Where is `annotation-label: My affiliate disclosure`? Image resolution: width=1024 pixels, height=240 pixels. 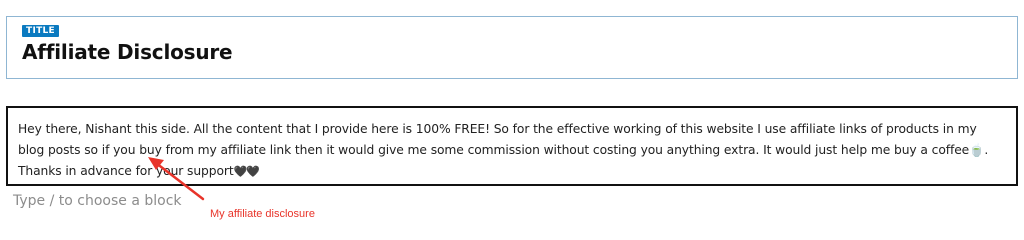
annotation-label: My affiliate disclosure is located at coordinates (262, 214).